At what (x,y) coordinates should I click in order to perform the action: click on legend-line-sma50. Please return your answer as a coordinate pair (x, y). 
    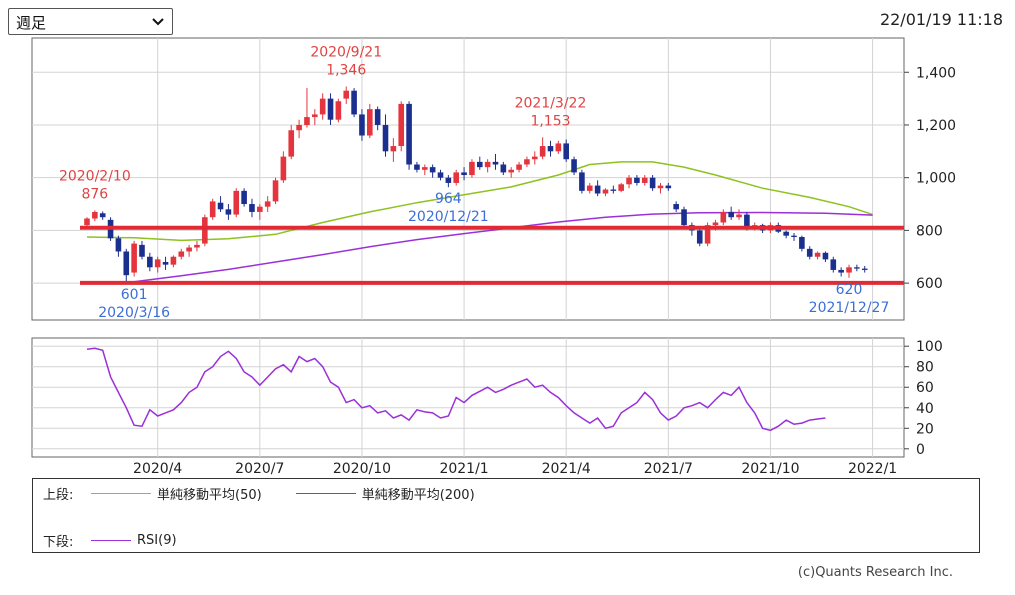
    Looking at the image, I should click on (121, 493).